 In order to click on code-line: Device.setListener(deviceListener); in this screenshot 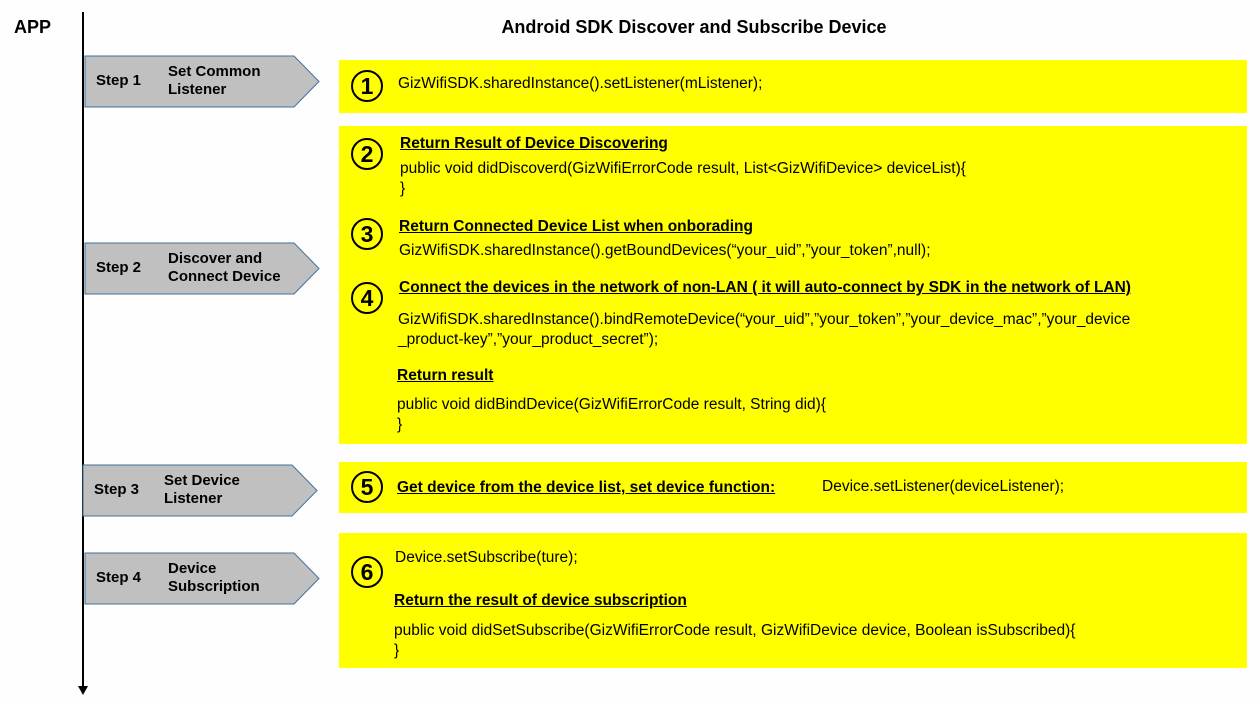, I will do `click(943, 486)`.